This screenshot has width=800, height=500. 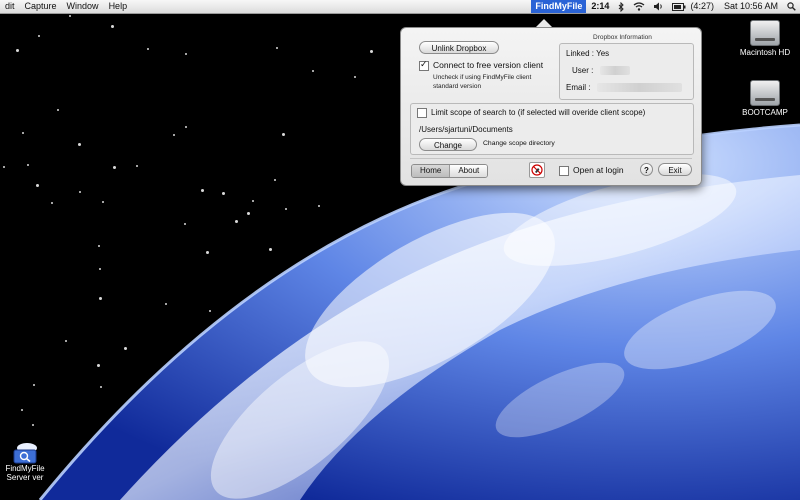 What do you see at coordinates (580, 53) in the screenshot?
I see `linked-label: Linked :` at bounding box center [580, 53].